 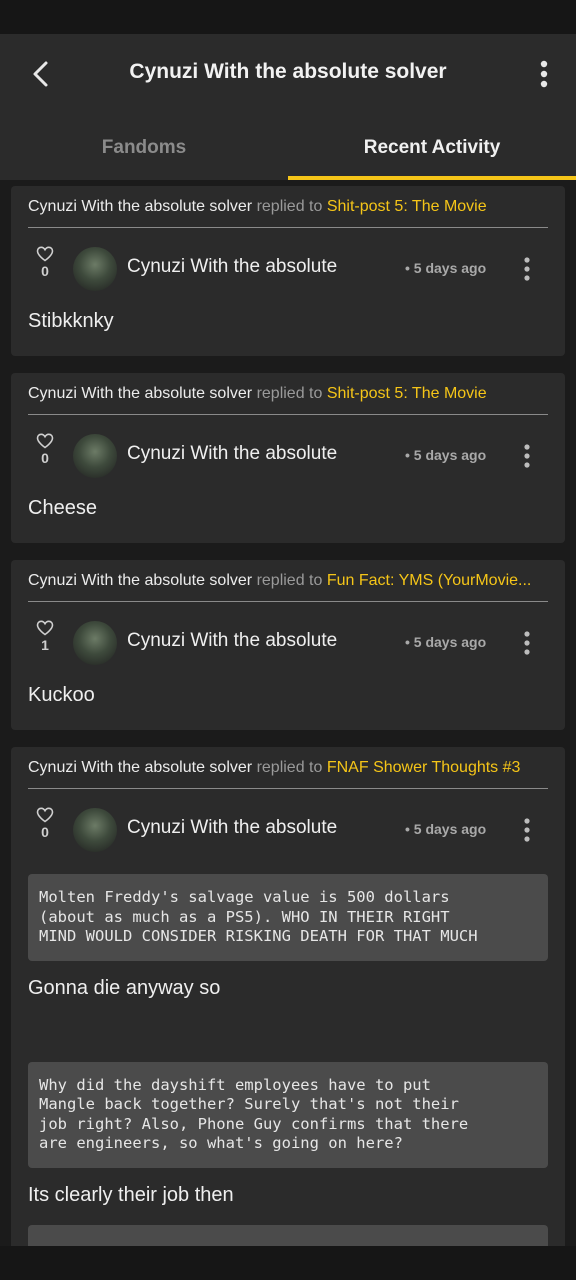 What do you see at coordinates (424, 767) in the screenshot?
I see `post-link: FNAF Shower Thoughts #3` at bounding box center [424, 767].